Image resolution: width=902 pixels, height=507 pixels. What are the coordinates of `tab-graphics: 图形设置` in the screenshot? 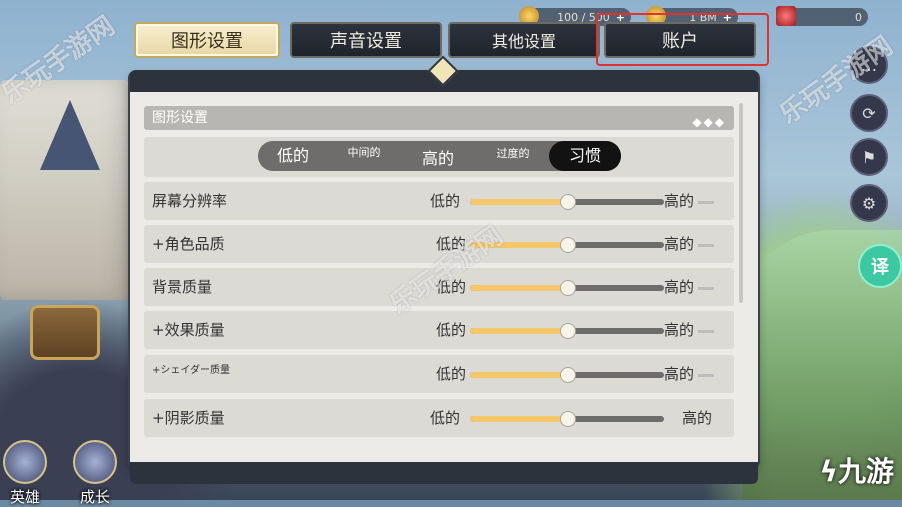 It's located at (207, 40).